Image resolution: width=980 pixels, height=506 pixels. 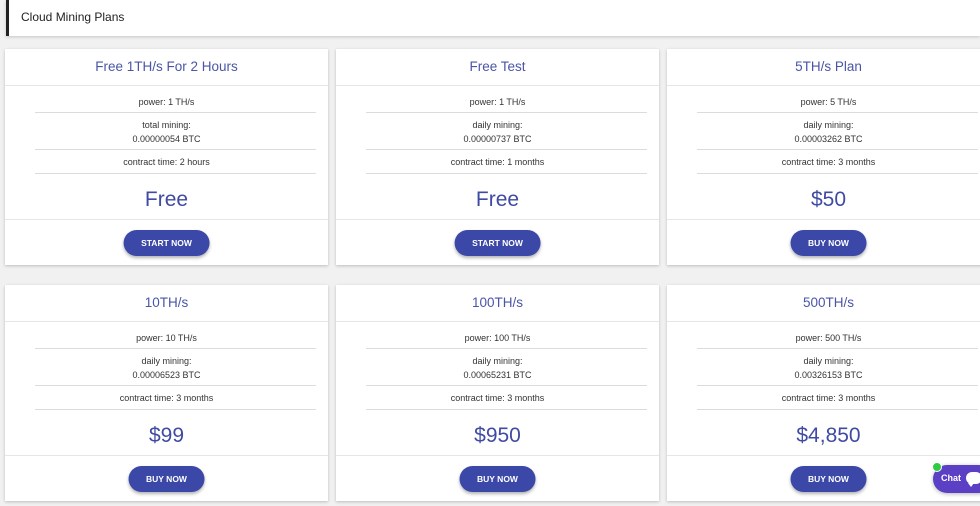 I want to click on plan-power: power: 500 TH/s, so click(x=828, y=338).